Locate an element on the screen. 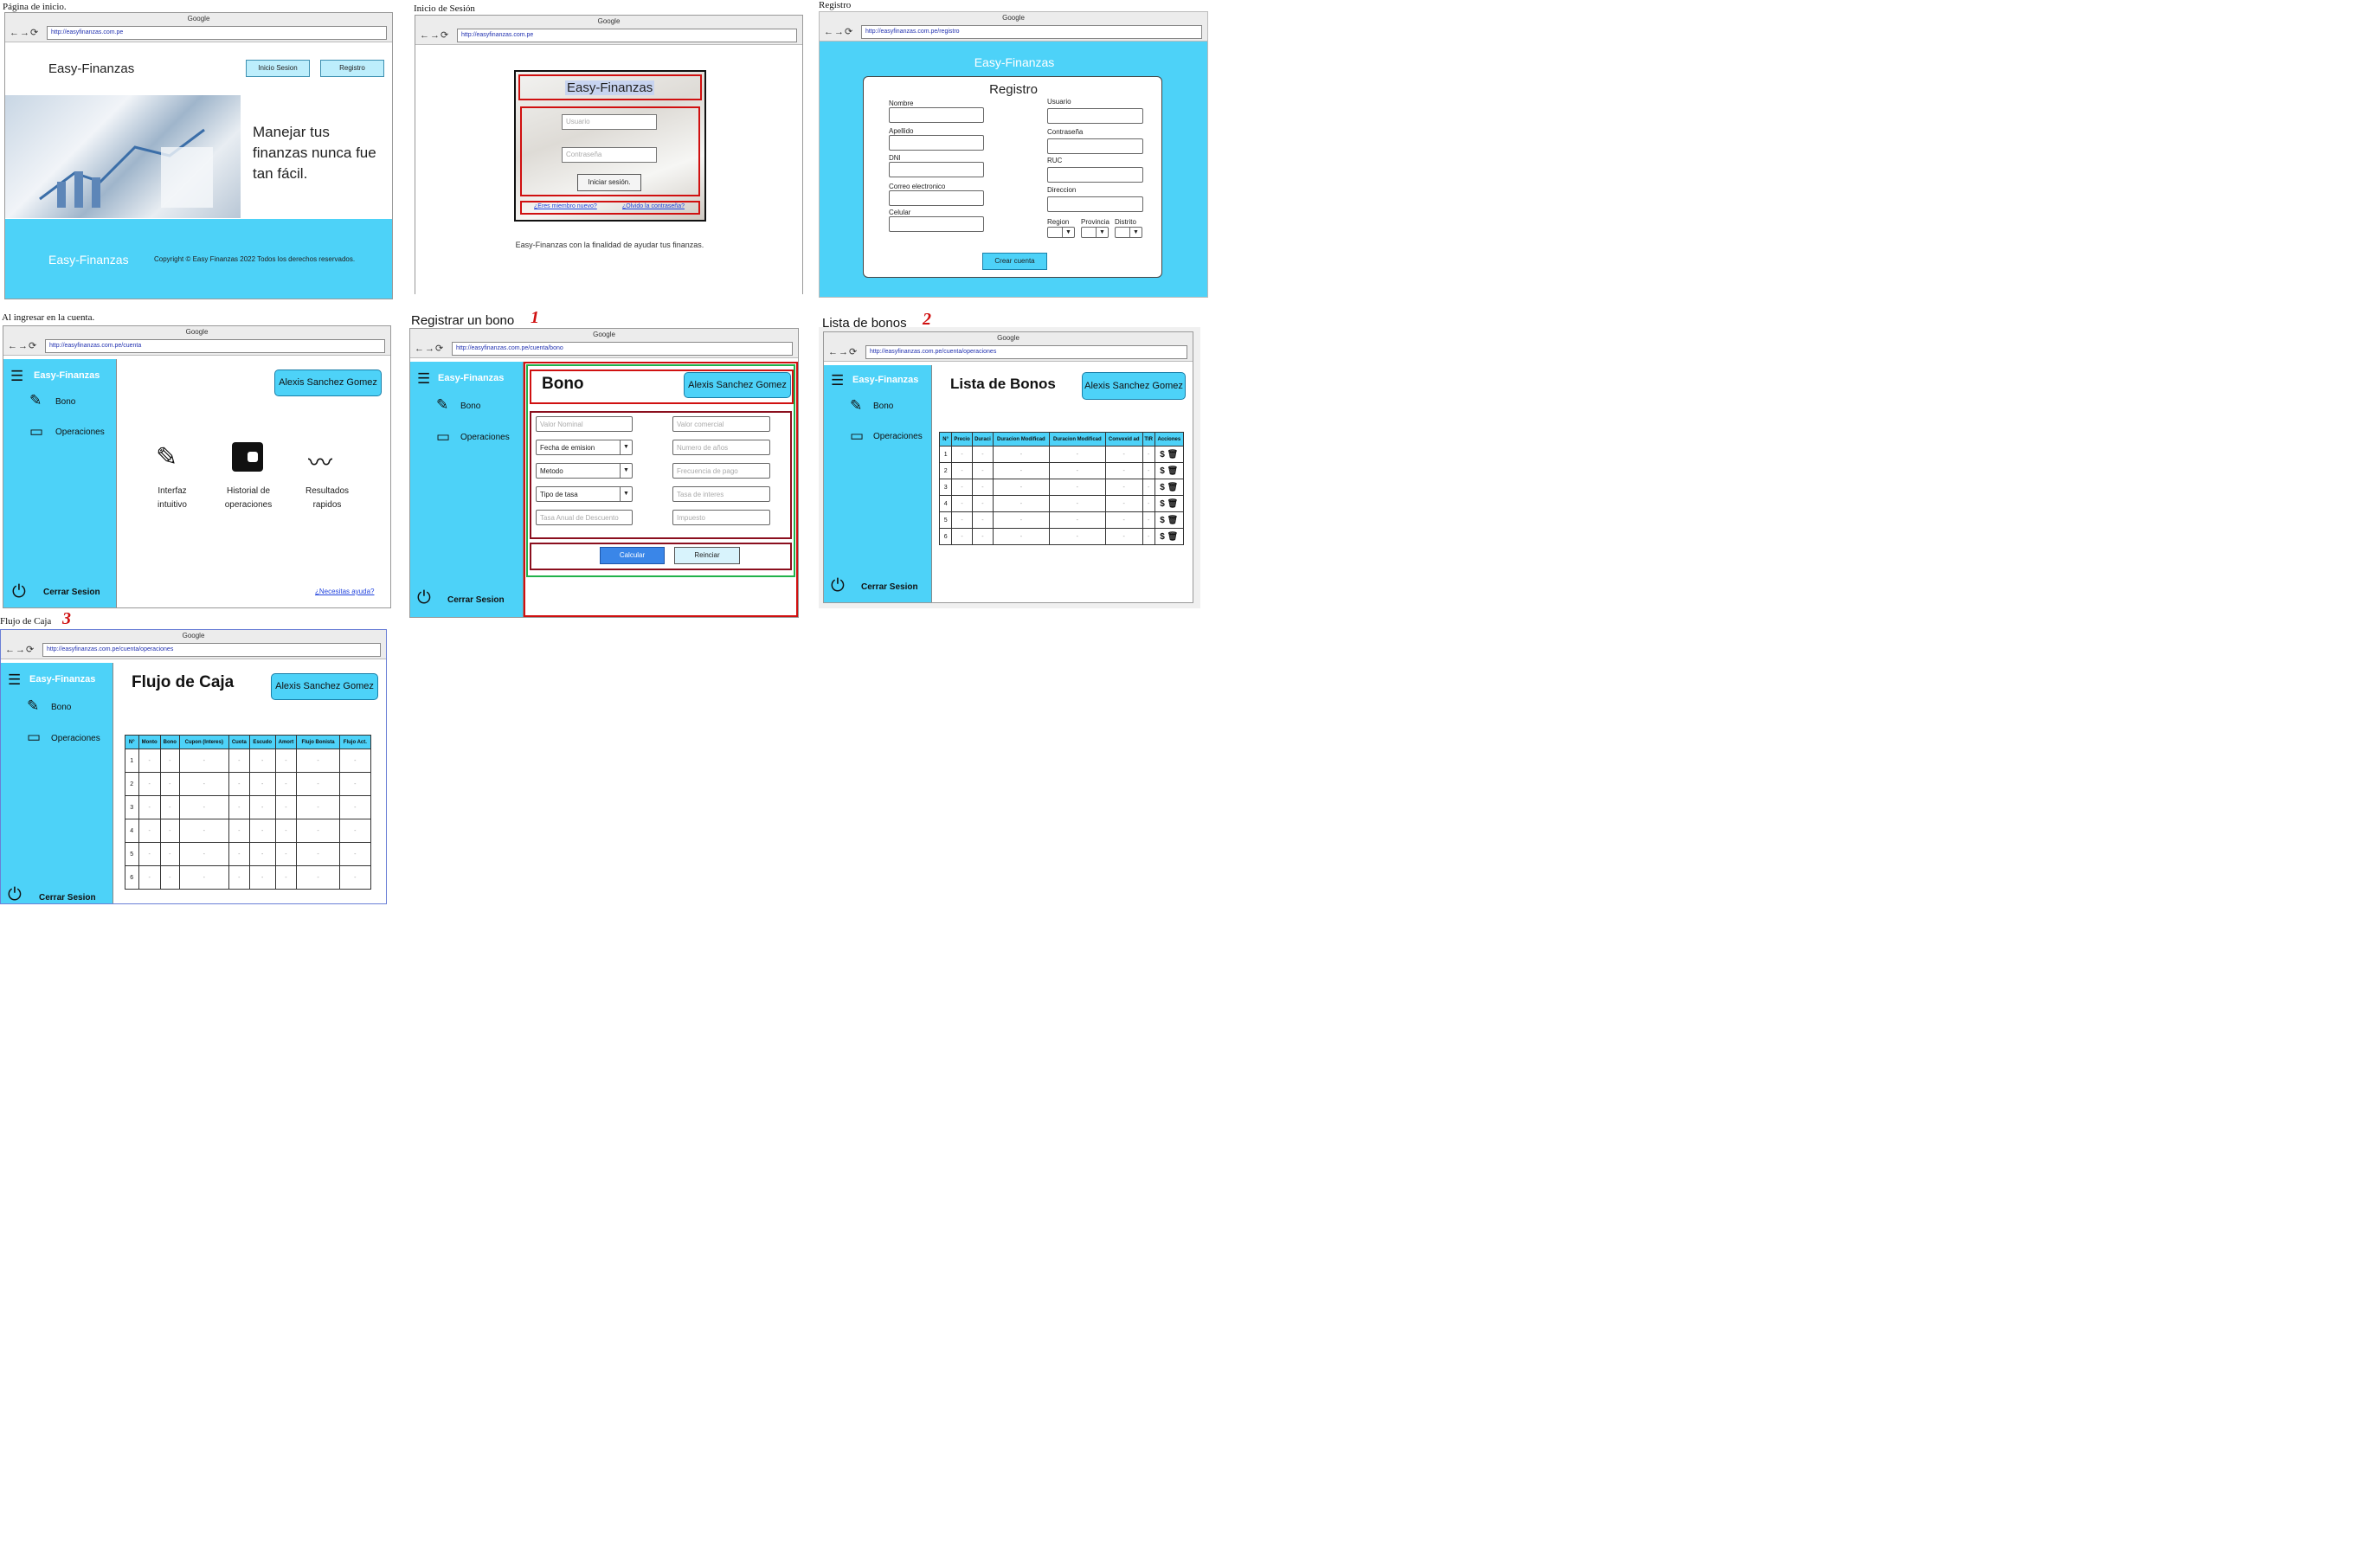  url-bar: http://easyfinanzas.com.pe/registro is located at coordinates (1031, 32).